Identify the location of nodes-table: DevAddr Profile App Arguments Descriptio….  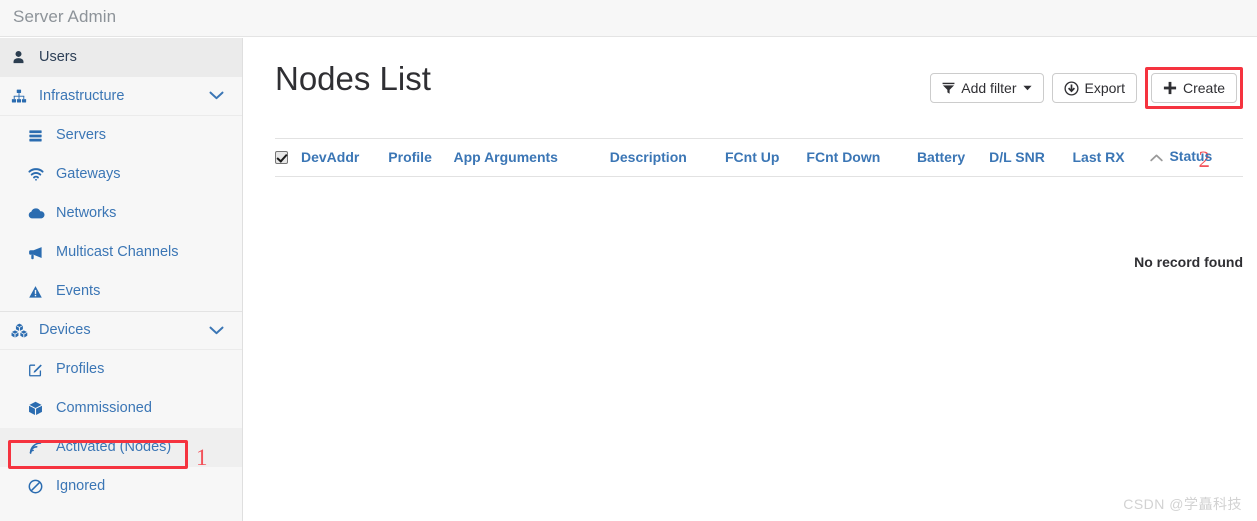
(759, 157).